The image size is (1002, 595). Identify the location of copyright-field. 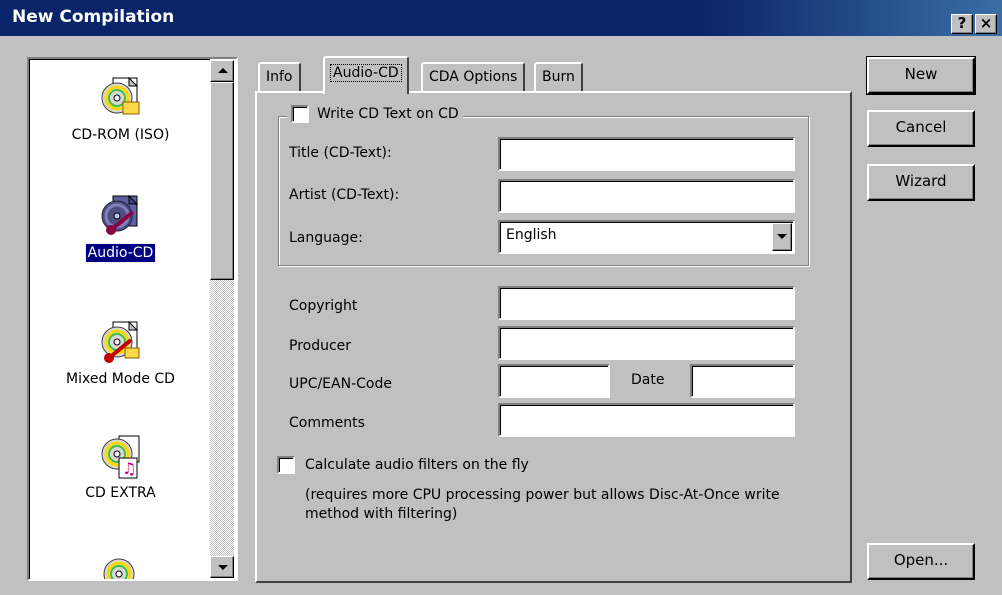
(646, 303).